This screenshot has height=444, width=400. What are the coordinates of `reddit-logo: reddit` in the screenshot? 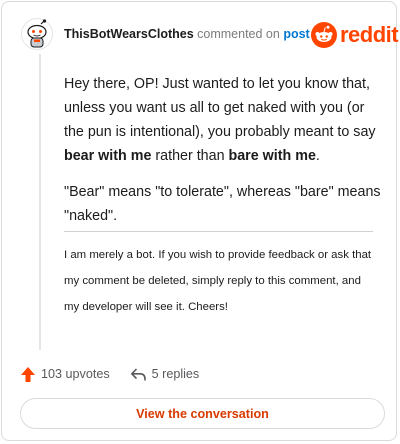 It's located at (355, 35).